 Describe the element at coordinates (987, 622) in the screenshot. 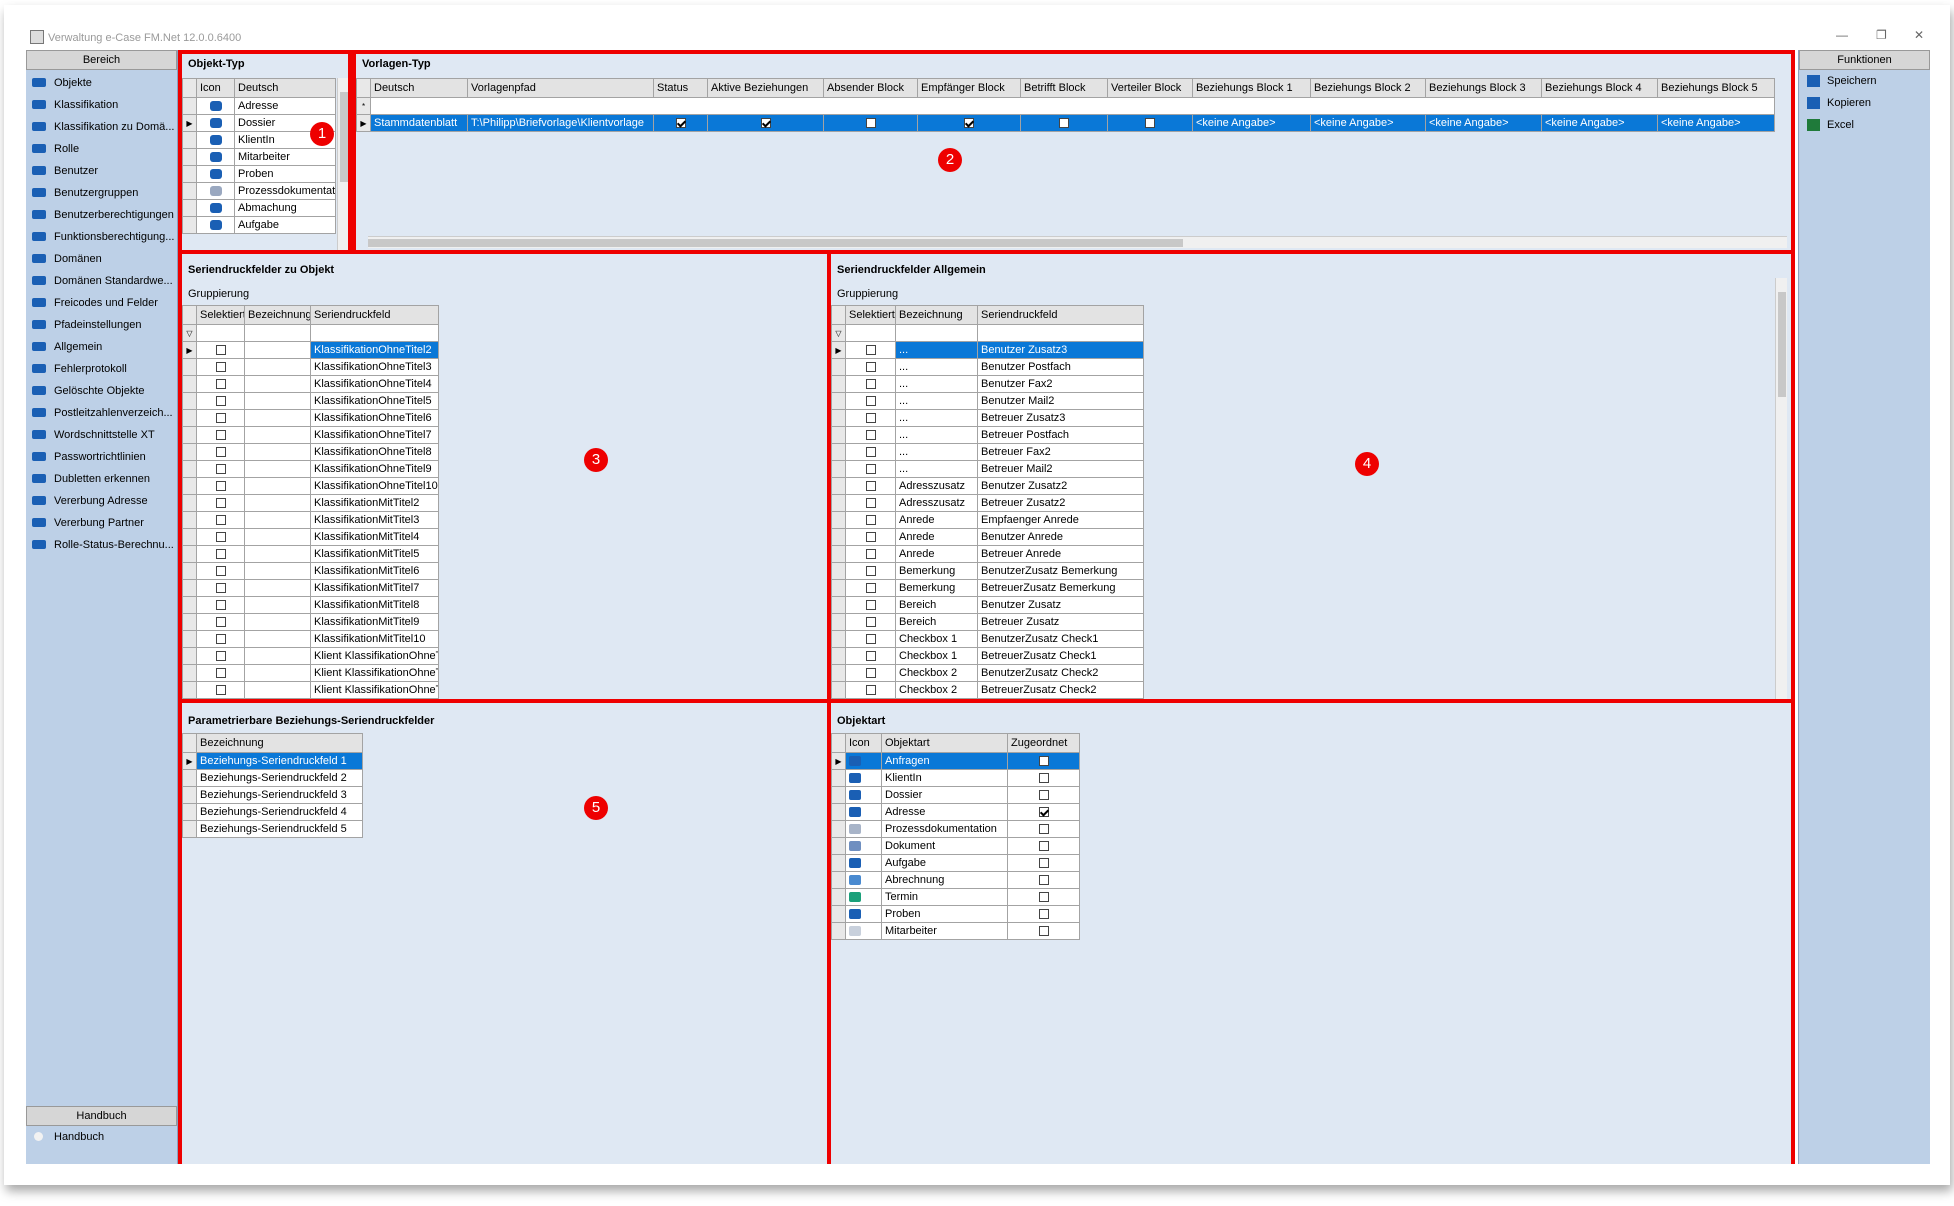

I see `seriendruckfeld-row: Bereich Betreuer Zusatz` at that location.